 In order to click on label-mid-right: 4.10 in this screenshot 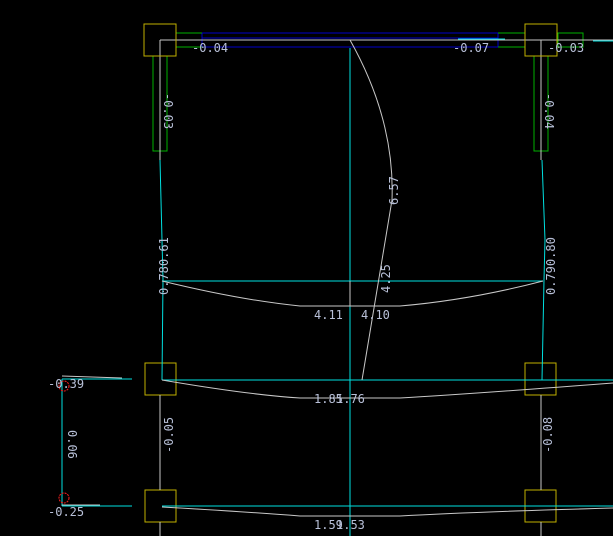, I will do `click(375, 315)`.